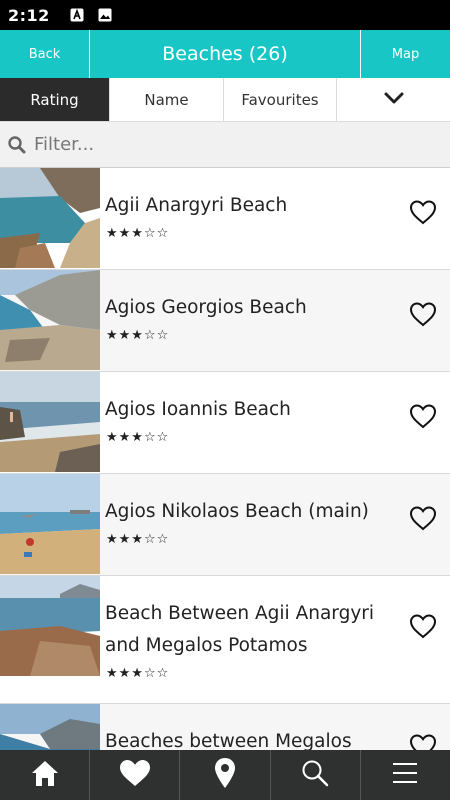 This screenshot has height=800, width=450. What do you see at coordinates (225, 321) in the screenshot?
I see `list-item: Agios Georgios Beach ★★★☆☆` at bounding box center [225, 321].